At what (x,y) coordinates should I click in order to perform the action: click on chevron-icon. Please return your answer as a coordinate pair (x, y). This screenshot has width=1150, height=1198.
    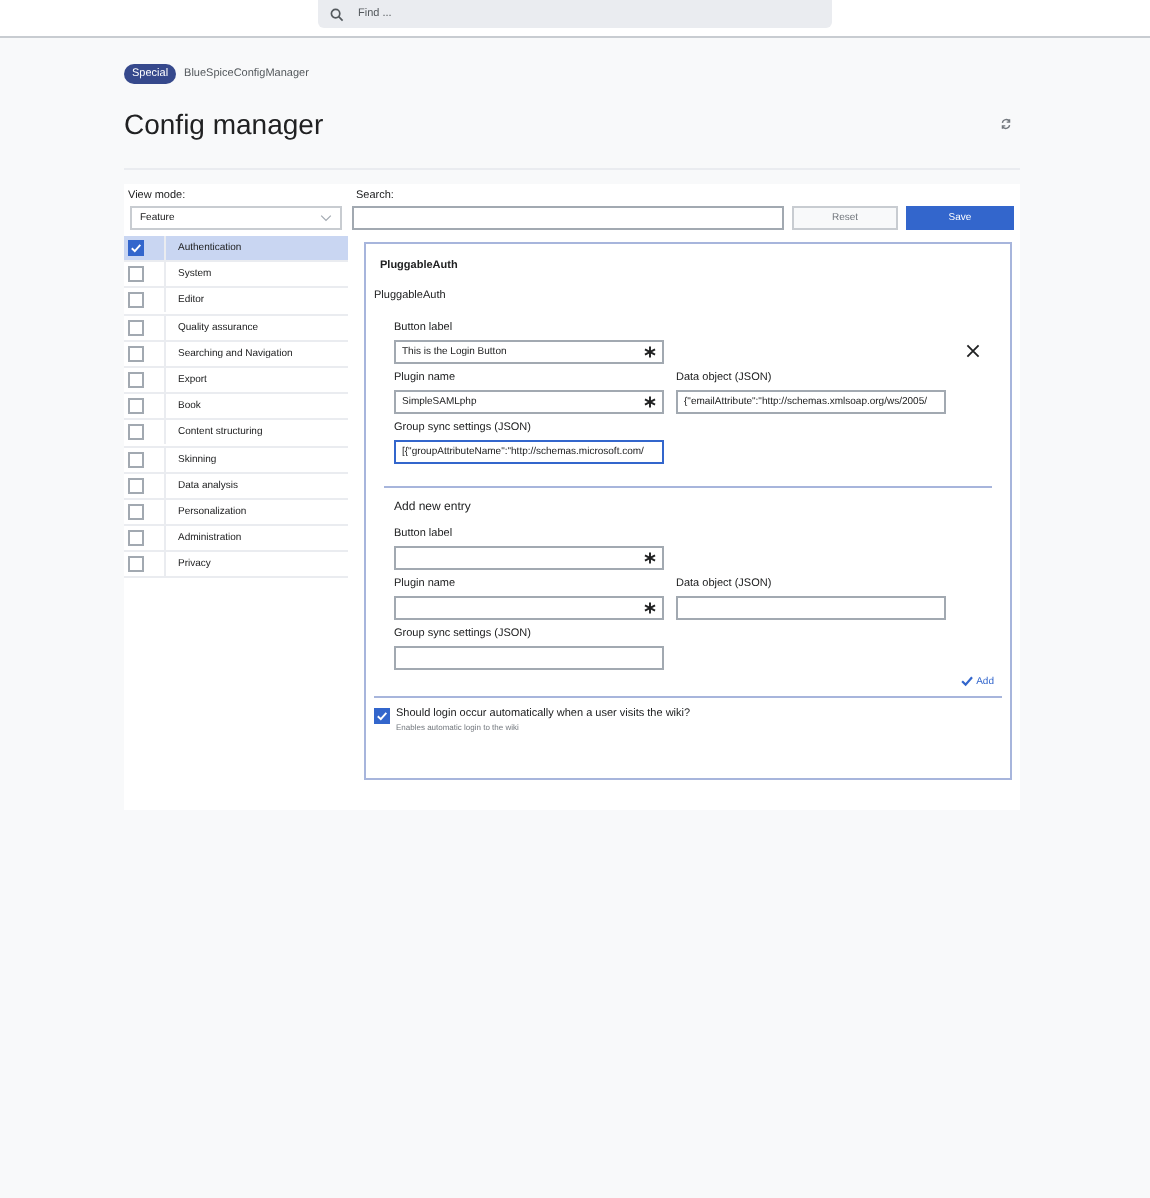
    Looking at the image, I should click on (326, 218).